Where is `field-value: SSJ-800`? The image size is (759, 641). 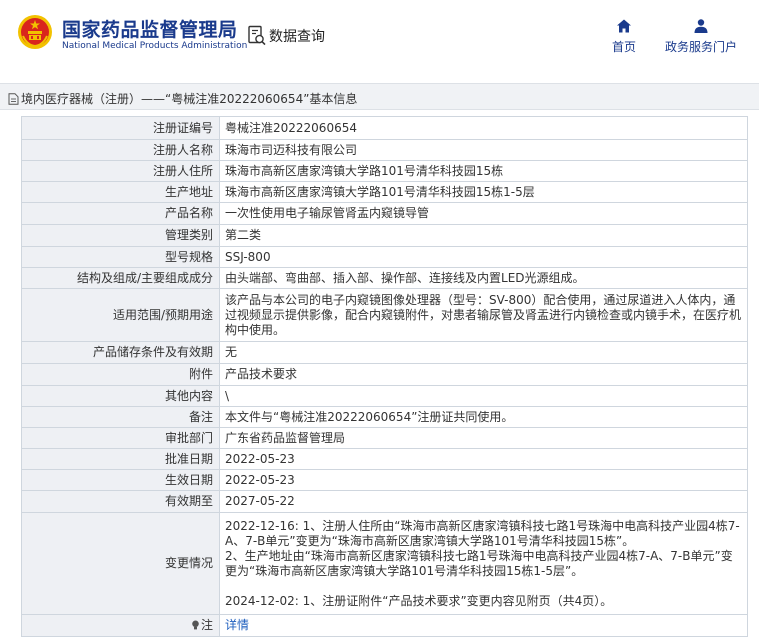
field-value: SSJ-800 is located at coordinates (483, 257).